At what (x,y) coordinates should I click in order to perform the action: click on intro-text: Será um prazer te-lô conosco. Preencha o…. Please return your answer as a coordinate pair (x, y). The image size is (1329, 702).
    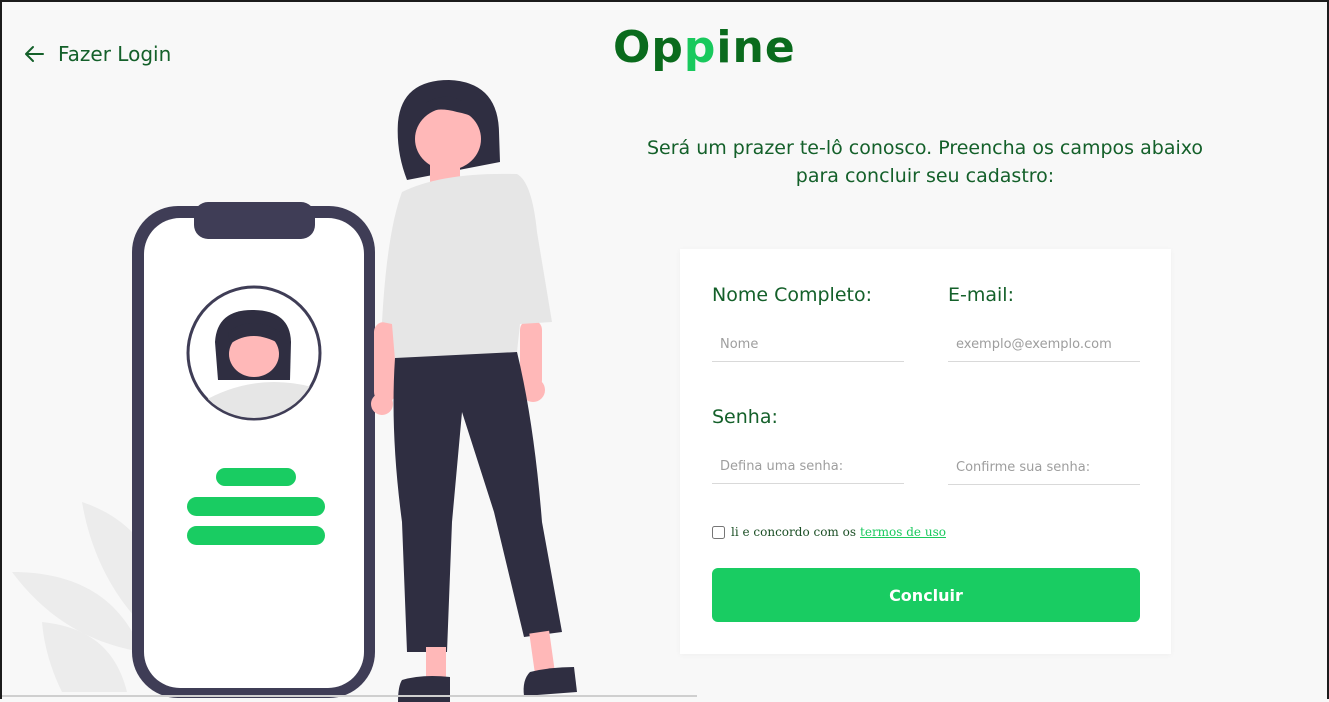
    Looking at the image, I should click on (925, 162).